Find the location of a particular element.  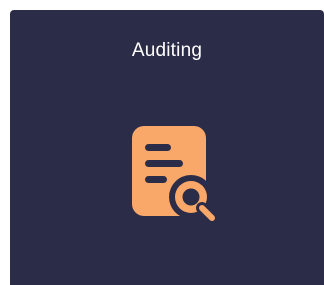

tile-title: Auditing is located at coordinates (167, 50).